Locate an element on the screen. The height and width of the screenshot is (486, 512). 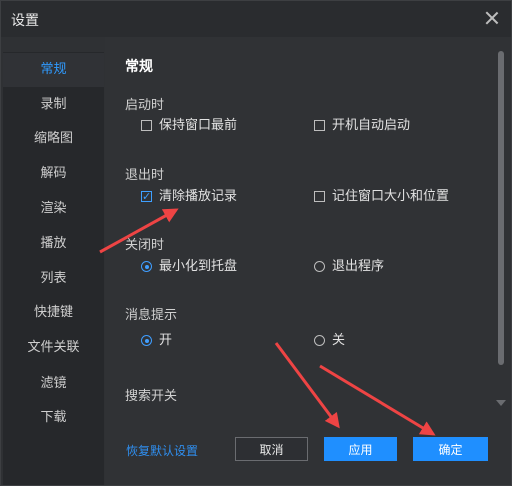
content-scrollbar is located at coordinates (501, 232).